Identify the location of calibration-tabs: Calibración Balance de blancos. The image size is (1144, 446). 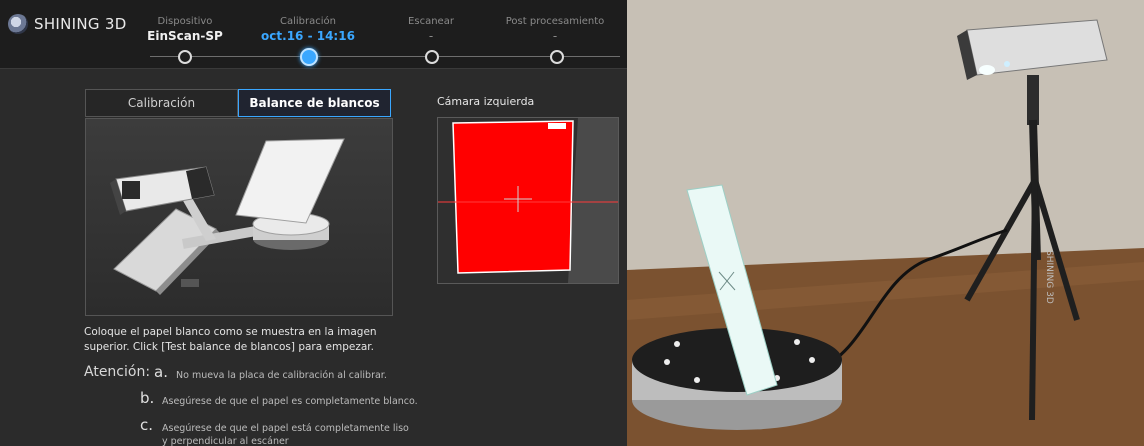
(238, 103).